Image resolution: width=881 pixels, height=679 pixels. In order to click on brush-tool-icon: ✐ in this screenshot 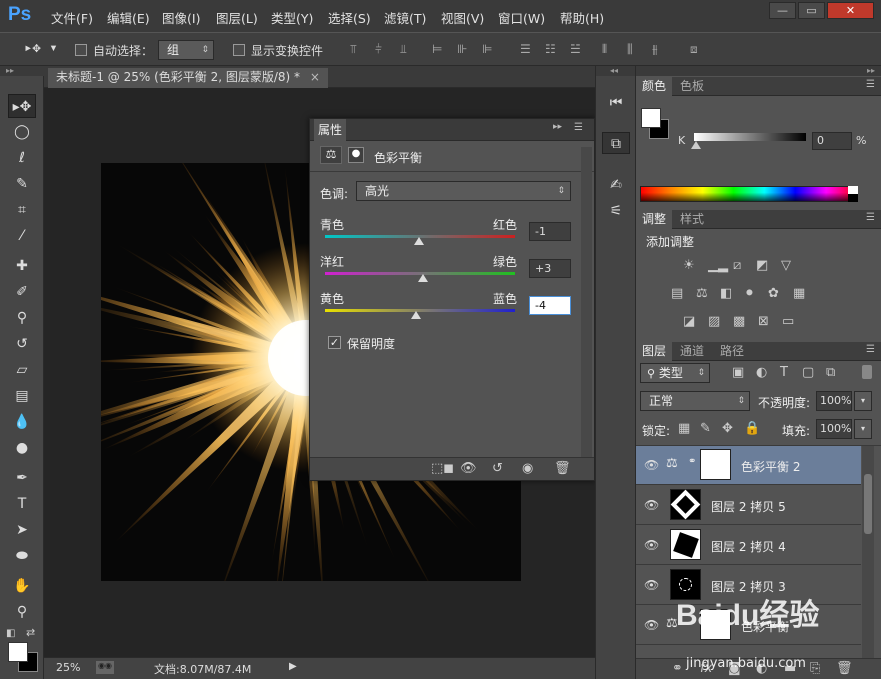, I will do `click(22, 292)`.